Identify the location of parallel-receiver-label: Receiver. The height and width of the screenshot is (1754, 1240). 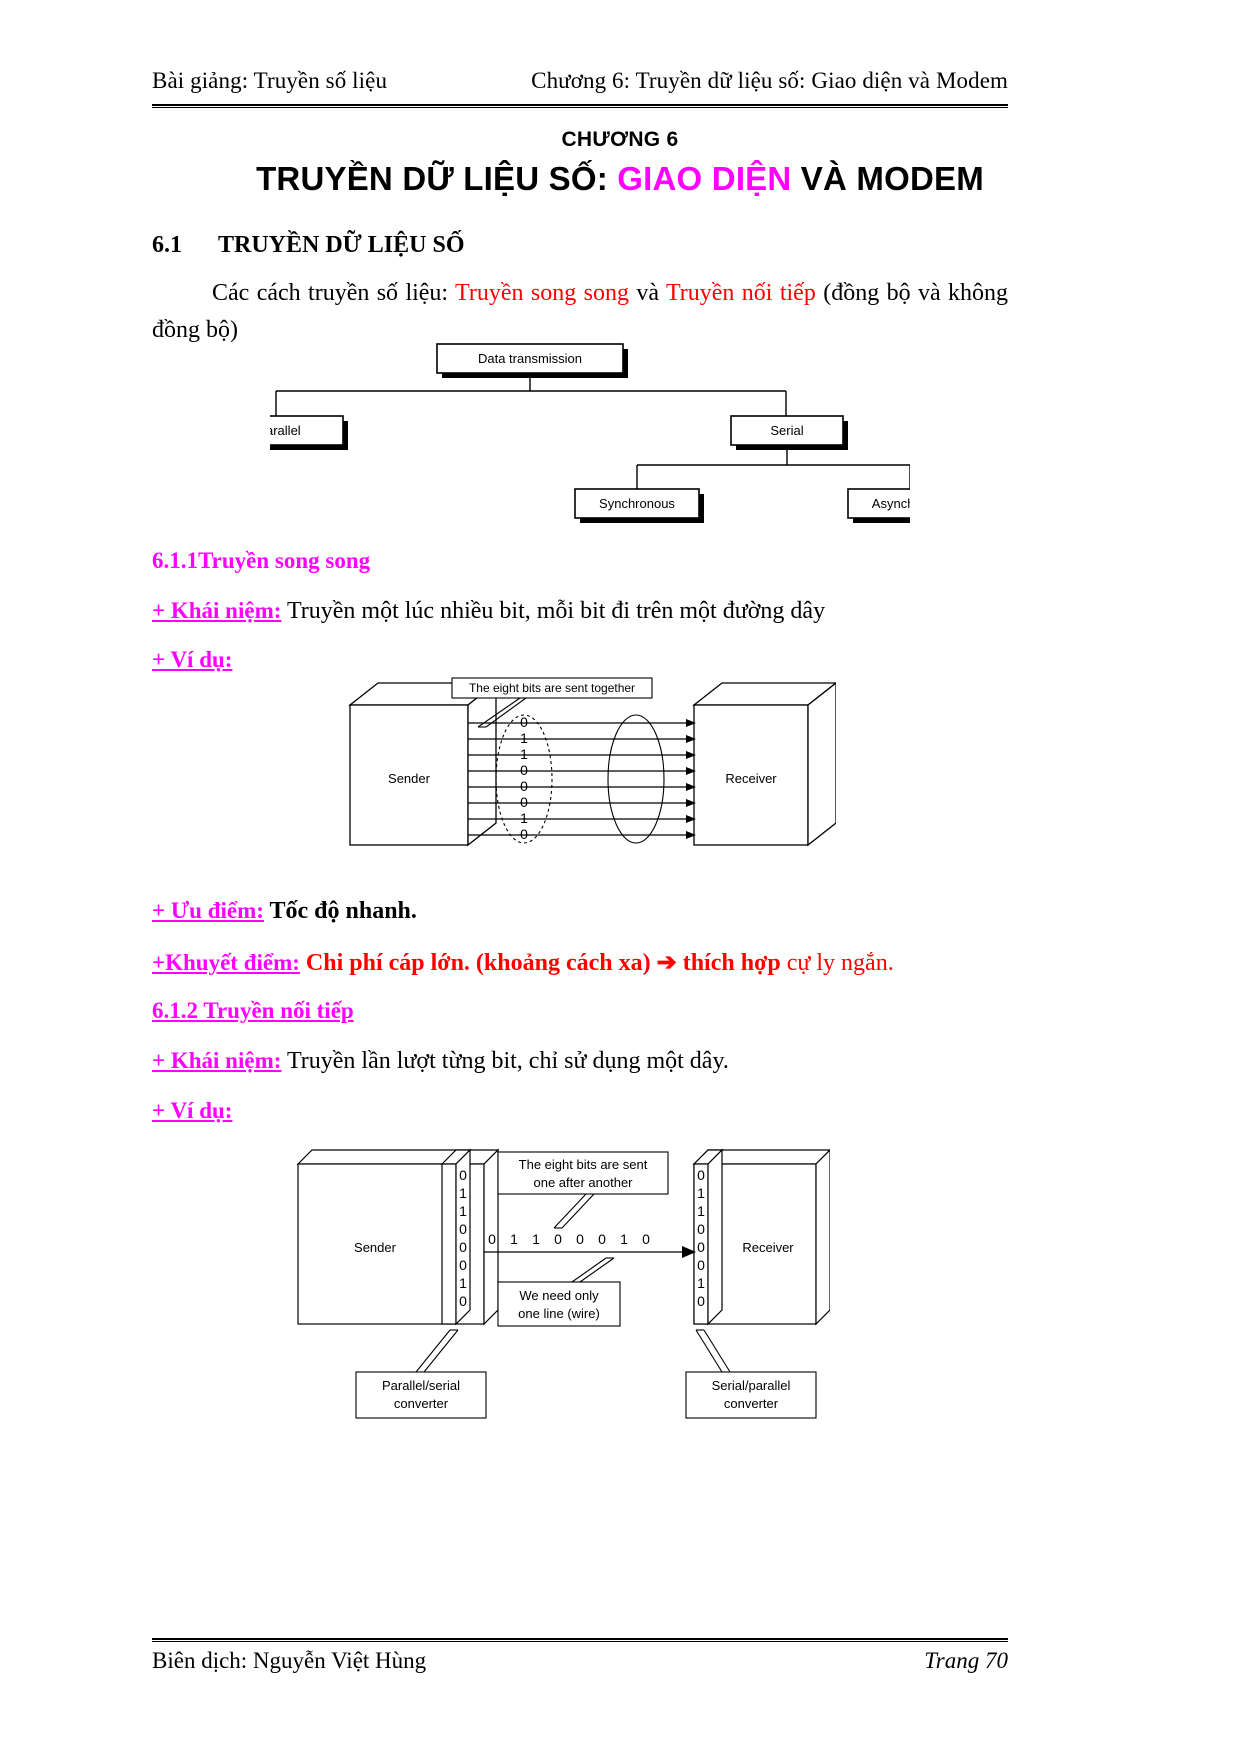
(751, 778).